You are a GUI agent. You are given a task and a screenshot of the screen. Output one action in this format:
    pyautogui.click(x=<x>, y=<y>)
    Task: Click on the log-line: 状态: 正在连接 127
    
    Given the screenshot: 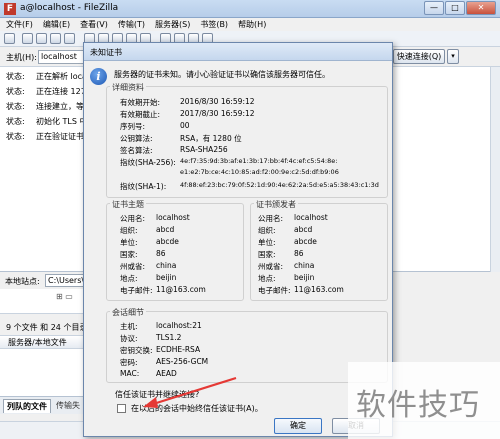 What is the action you would take?
    pyautogui.click(x=46, y=91)
    